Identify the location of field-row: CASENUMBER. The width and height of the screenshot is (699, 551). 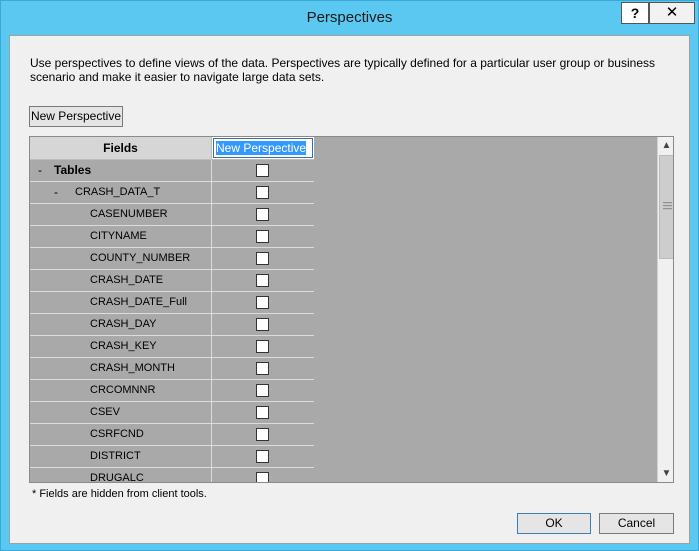
(172, 215).